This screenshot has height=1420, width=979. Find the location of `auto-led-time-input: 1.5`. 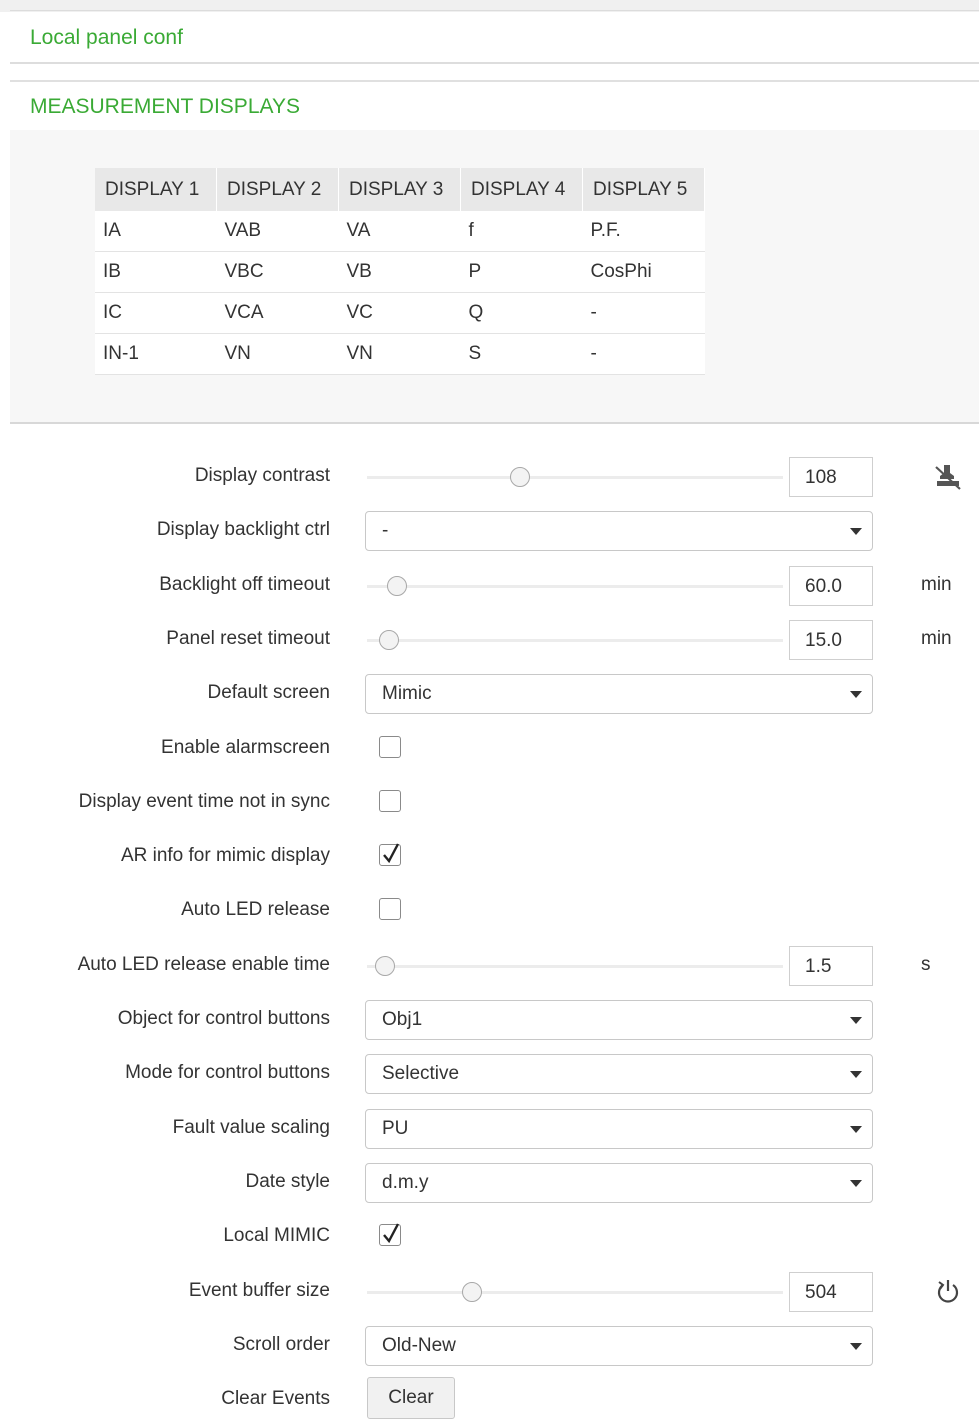

auto-led-time-input: 1.5 is located at coordinates (831, 966).